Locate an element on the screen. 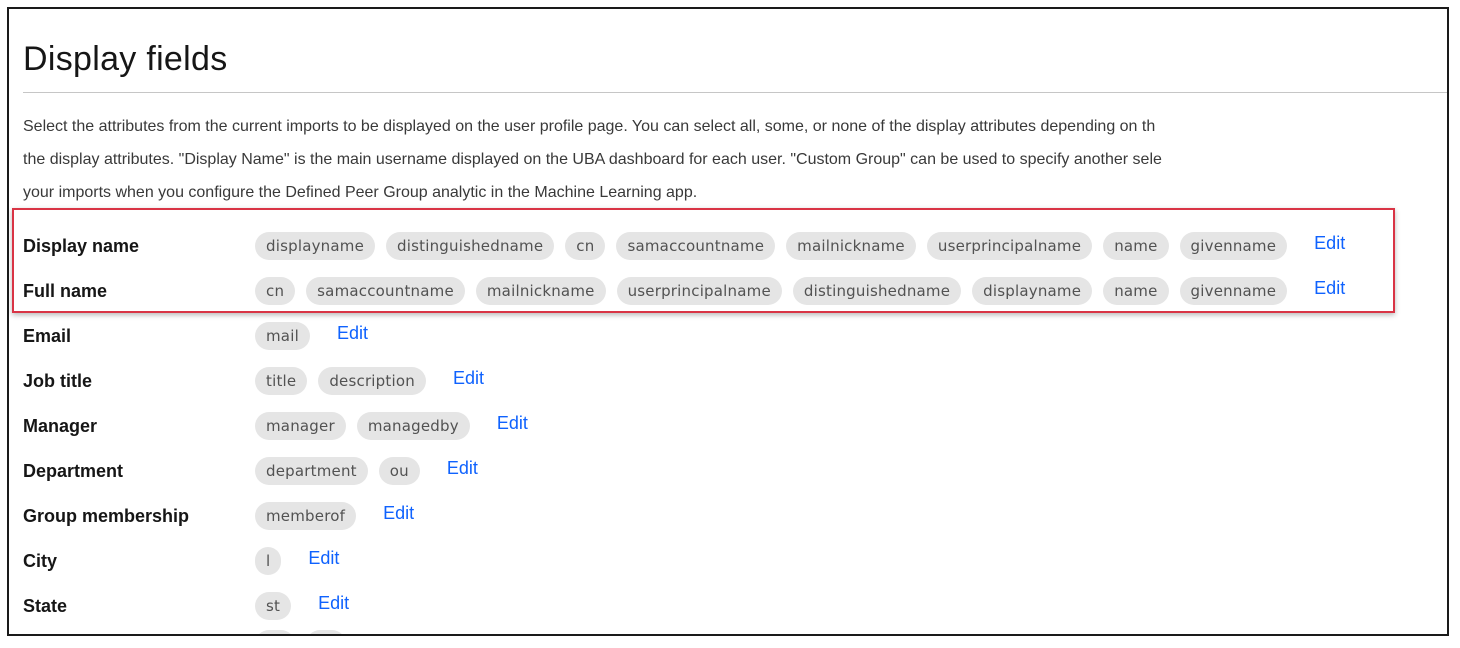 This screenshot has width=1460, height=648. attribute-chips: title description Edit is located at coordinates (369, 381).